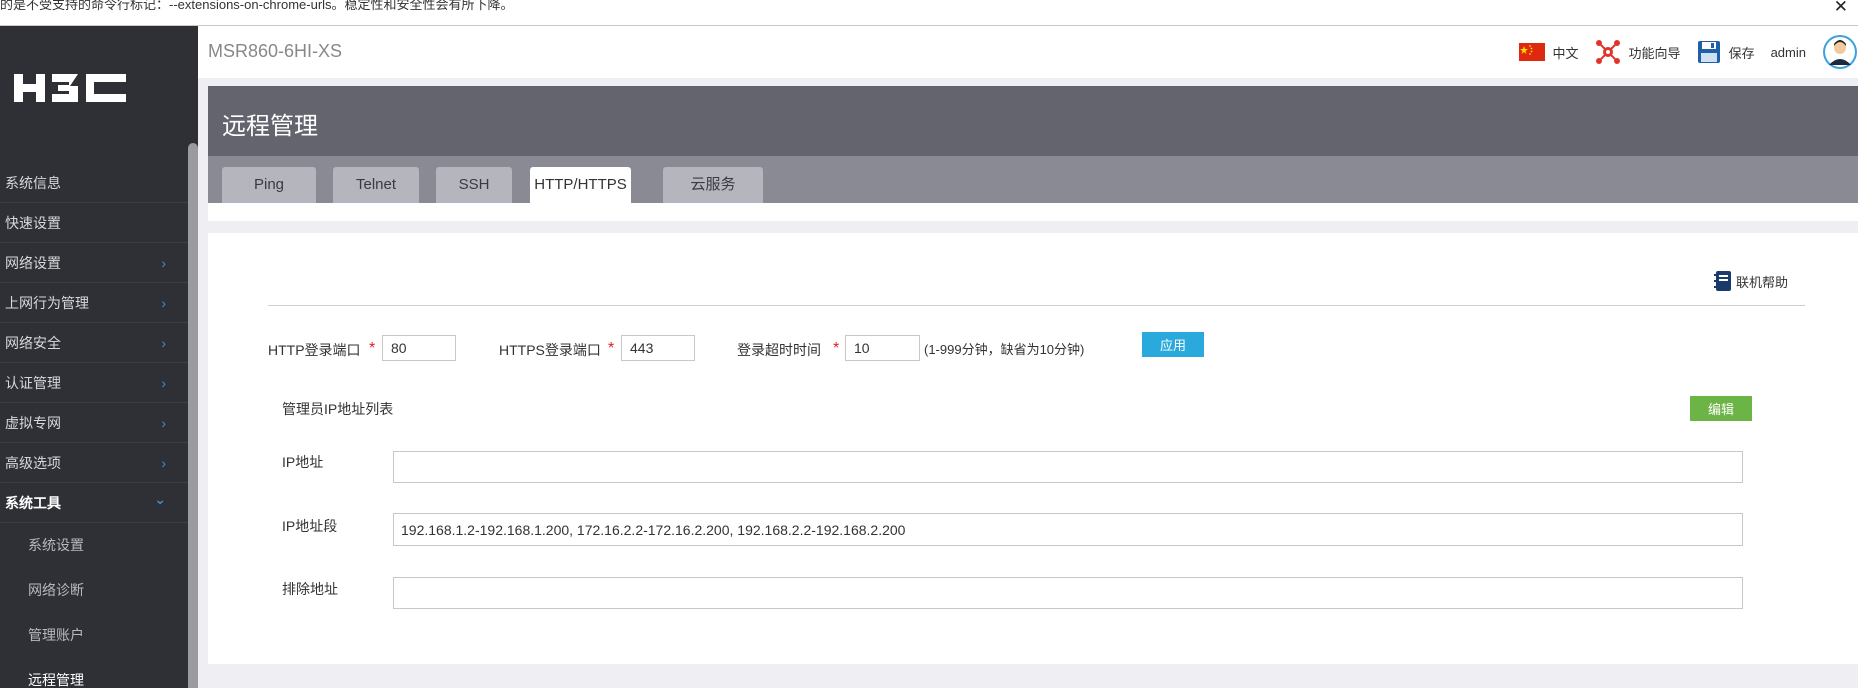  Describe the element at coordinates (94, 503) in the screenshot. I see `sidebar-item: 系统工具 ⌄` at that location.